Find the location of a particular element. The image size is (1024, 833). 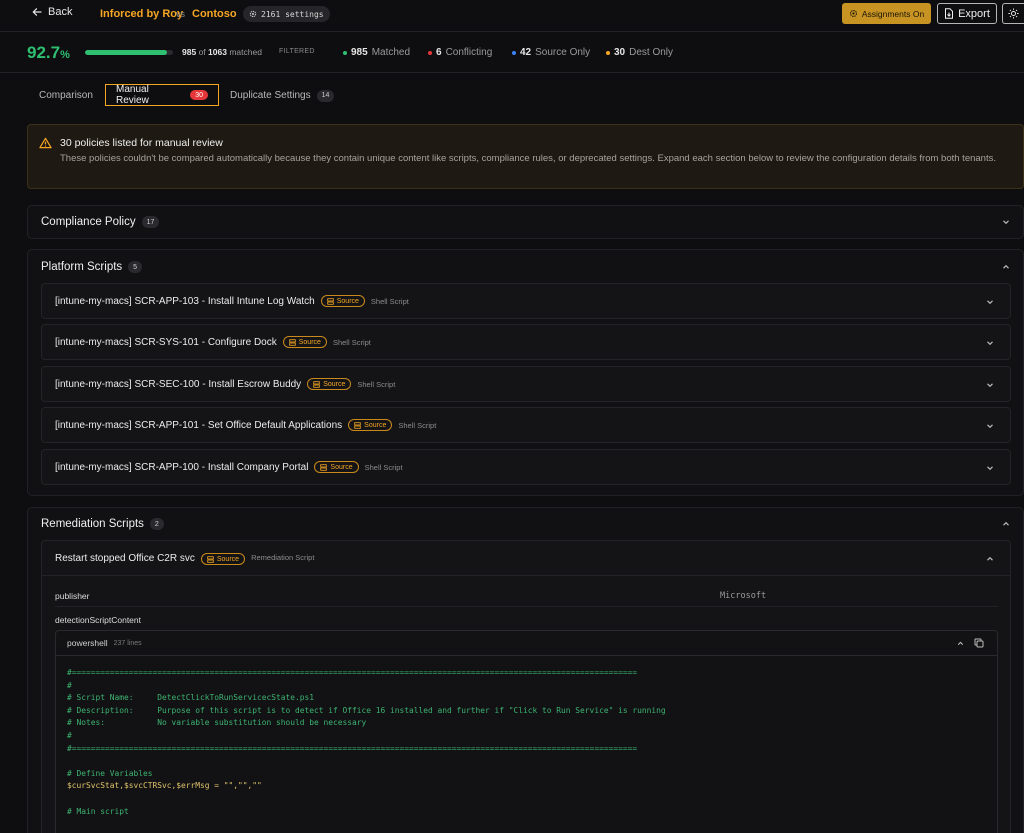

percent-sign: % is located at coordinates (65, 55).